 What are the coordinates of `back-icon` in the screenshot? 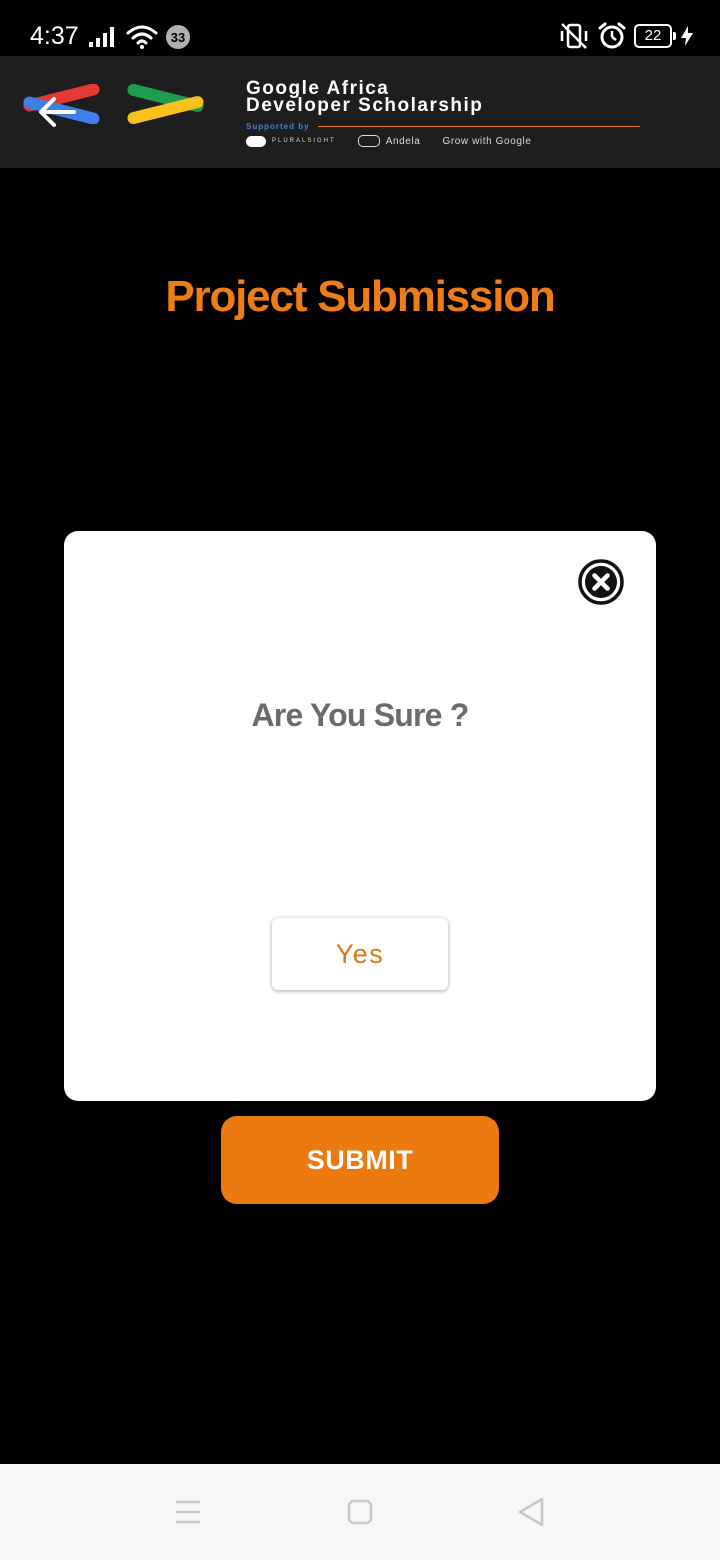 It's located at (532, 1512).